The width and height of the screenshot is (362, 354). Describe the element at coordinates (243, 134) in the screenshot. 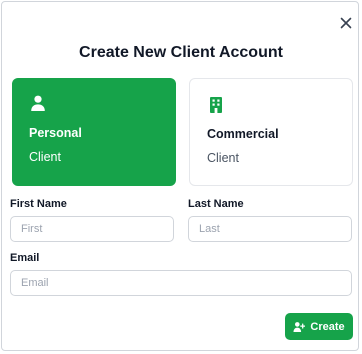

I see `client-type-name: Commercial` at that location.